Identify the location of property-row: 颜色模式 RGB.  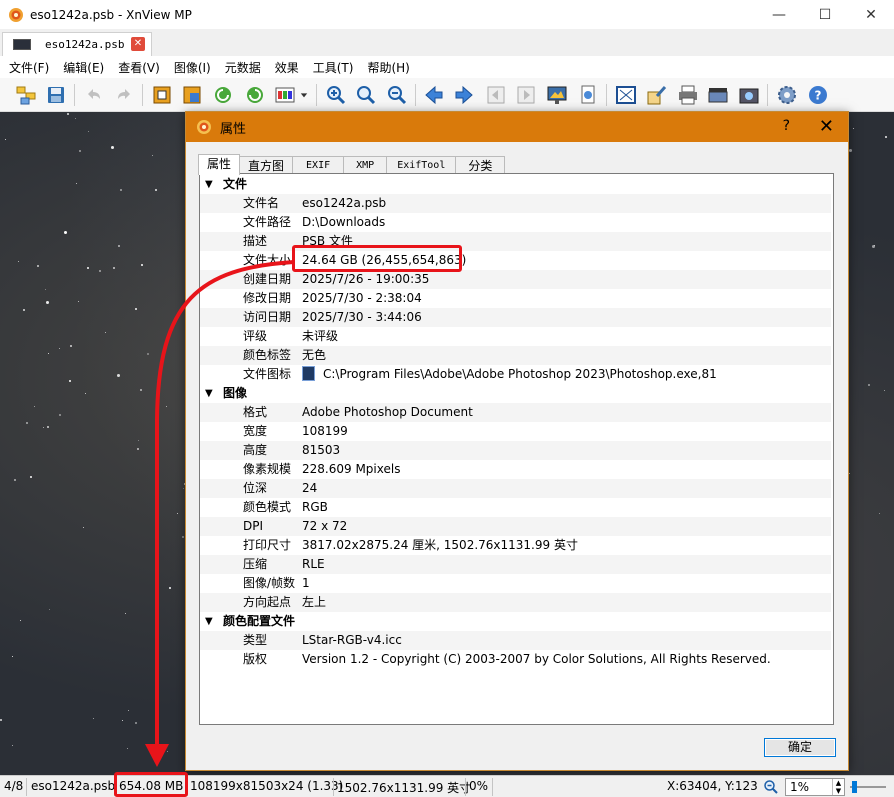
(515, 507).